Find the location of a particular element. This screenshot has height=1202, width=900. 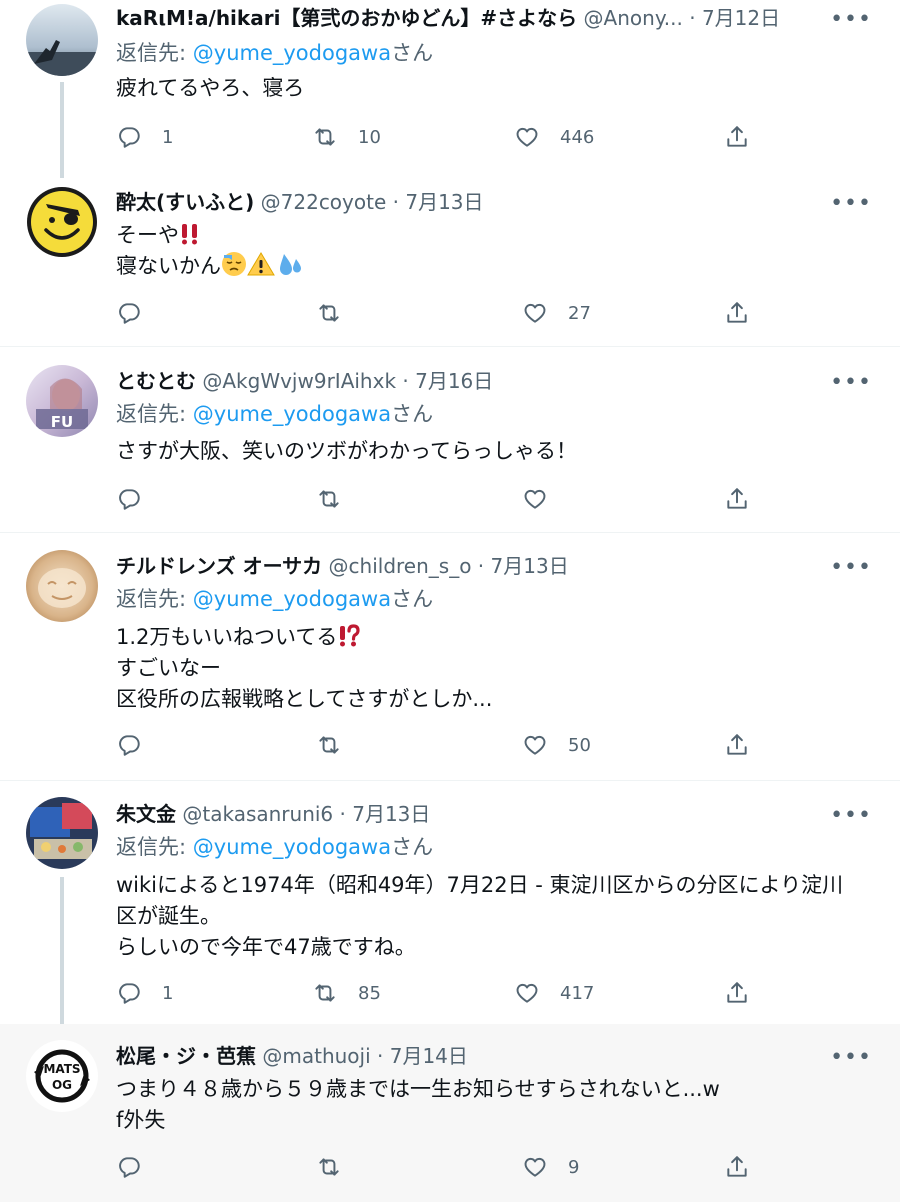

like-button: 50 is located at coordinates (556, 745).